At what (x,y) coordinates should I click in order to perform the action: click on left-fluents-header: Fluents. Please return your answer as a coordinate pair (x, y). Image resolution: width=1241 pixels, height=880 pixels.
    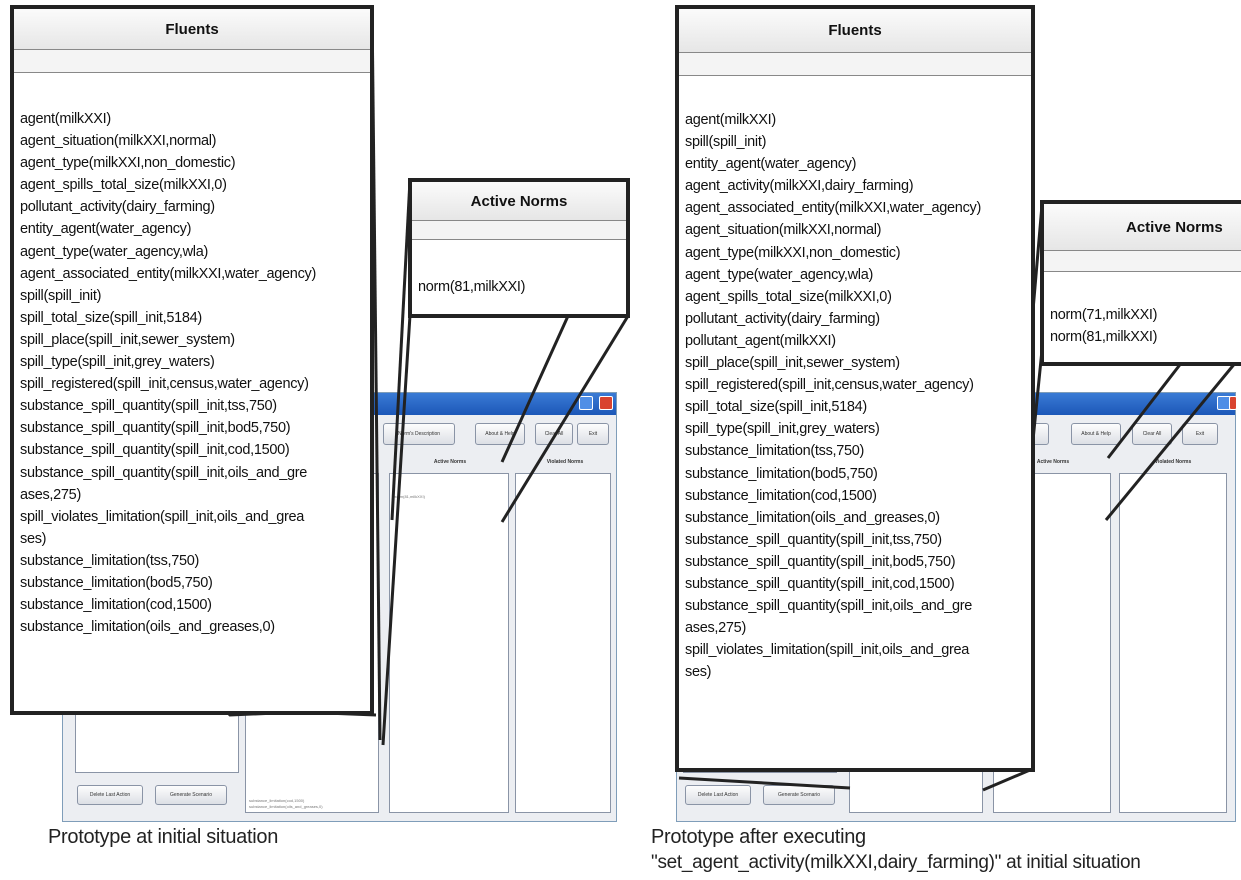
    Looking at the image, I should click on (192, 29).